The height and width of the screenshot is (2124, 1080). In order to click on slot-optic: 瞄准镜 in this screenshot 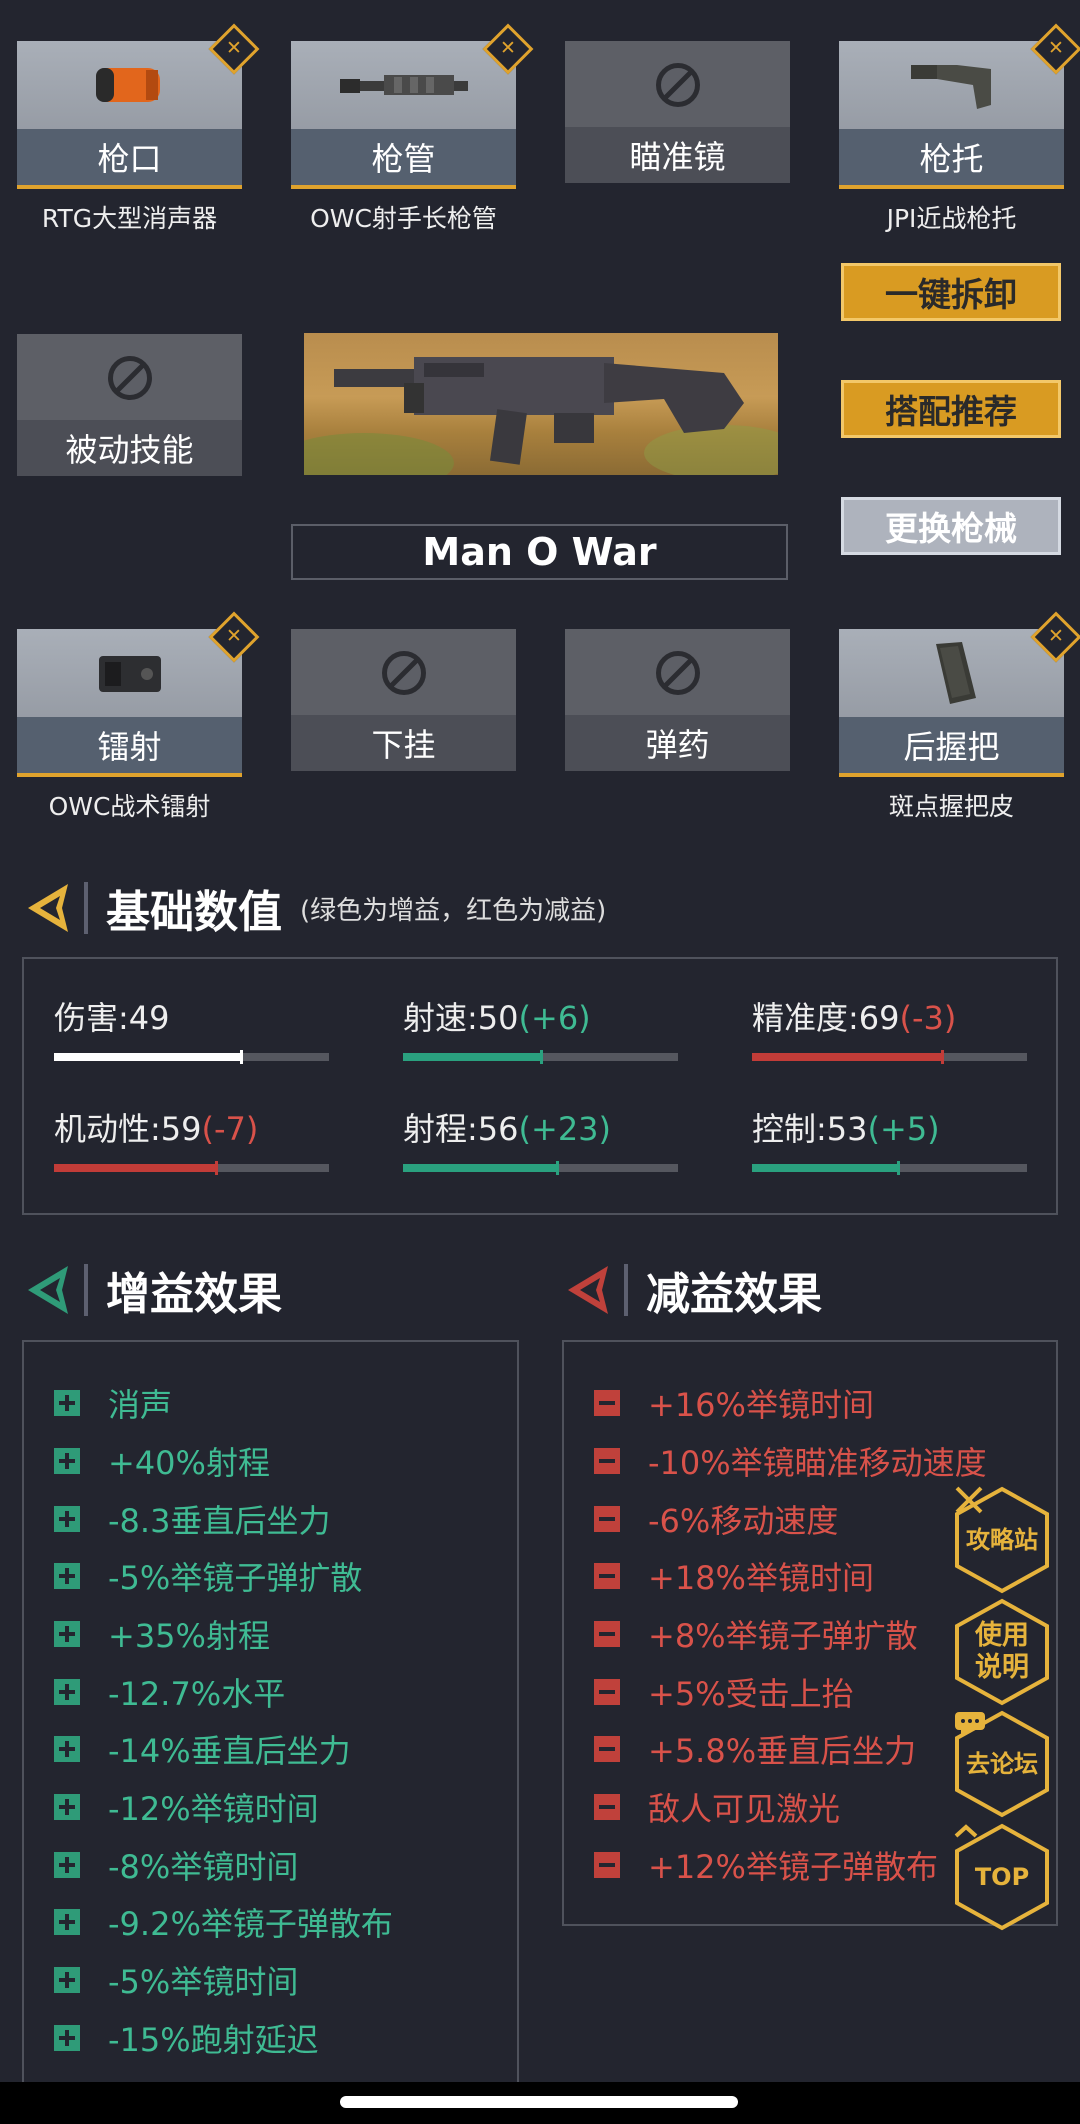, I will do `click(677, 112)`.